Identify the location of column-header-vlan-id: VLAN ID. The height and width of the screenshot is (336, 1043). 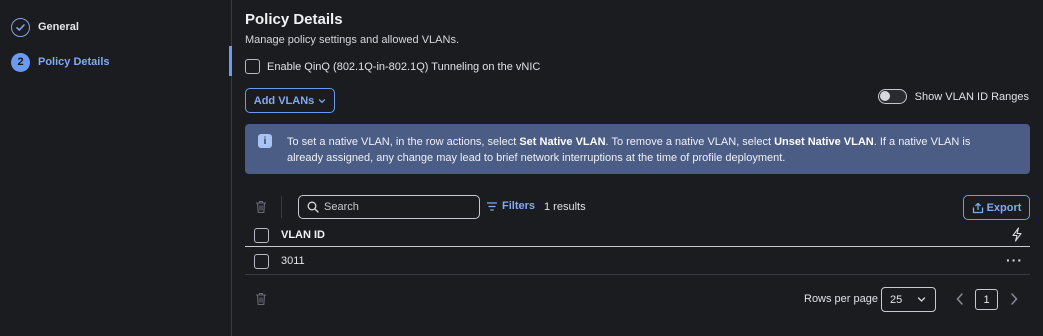
(303, 235).